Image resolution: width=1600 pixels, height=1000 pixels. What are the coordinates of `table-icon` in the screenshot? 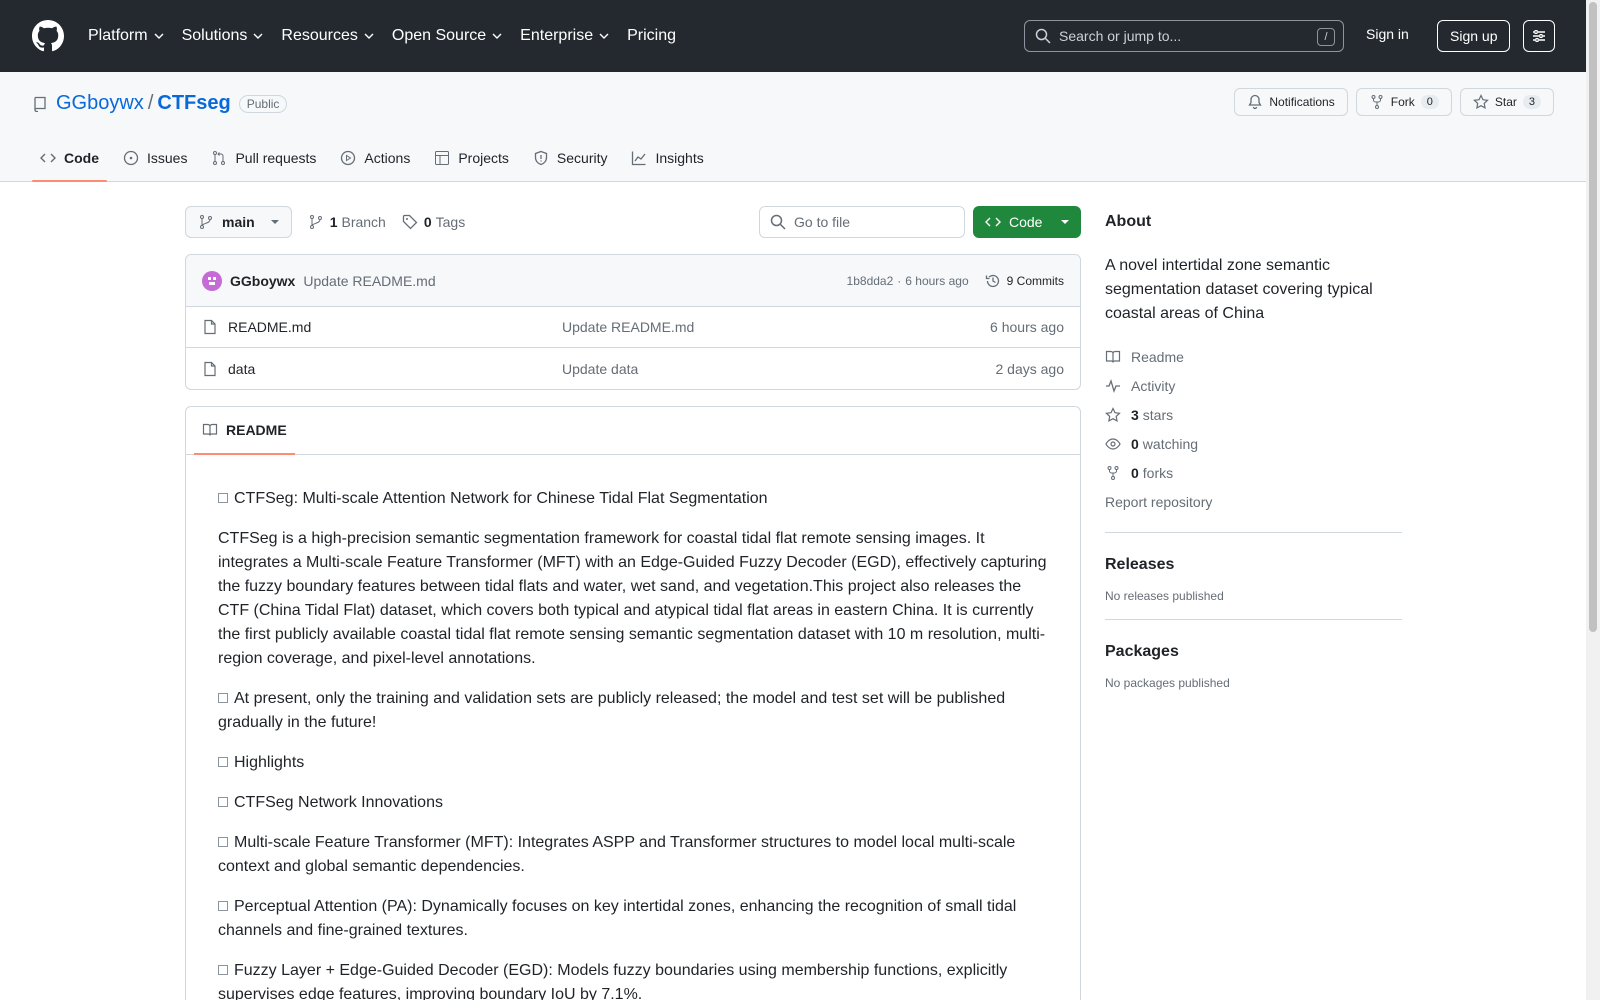 It's located at (442, 158).